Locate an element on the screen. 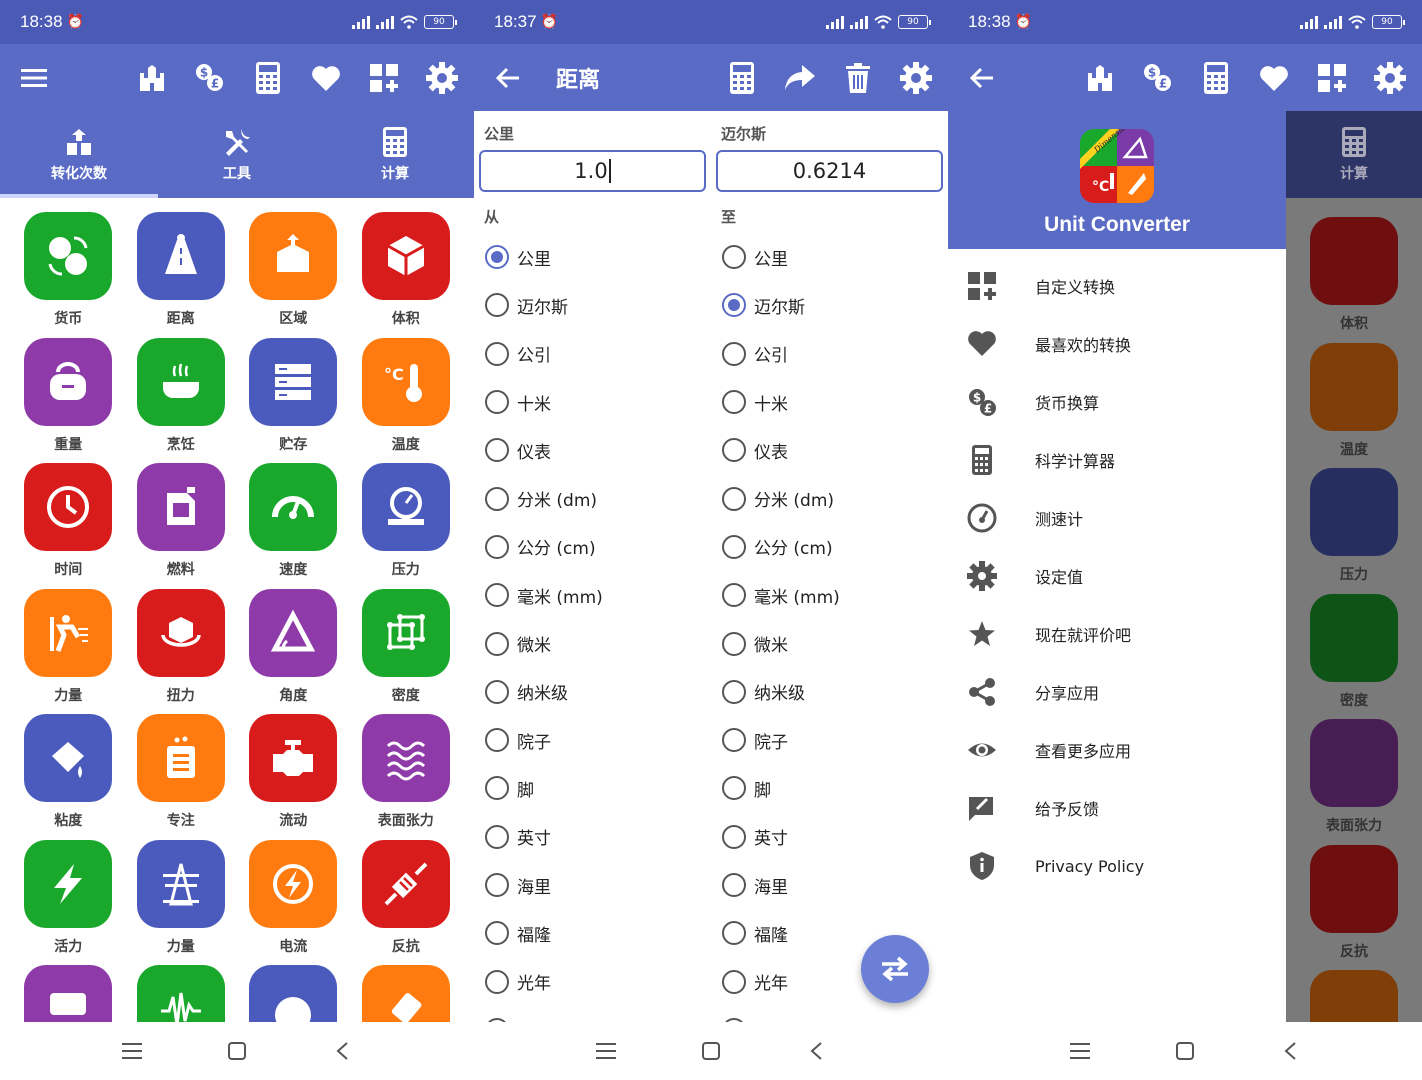 The height and width of the screenshot is (1080, 1422). category-tile: 粘度 is located at coordinates (68, 777).